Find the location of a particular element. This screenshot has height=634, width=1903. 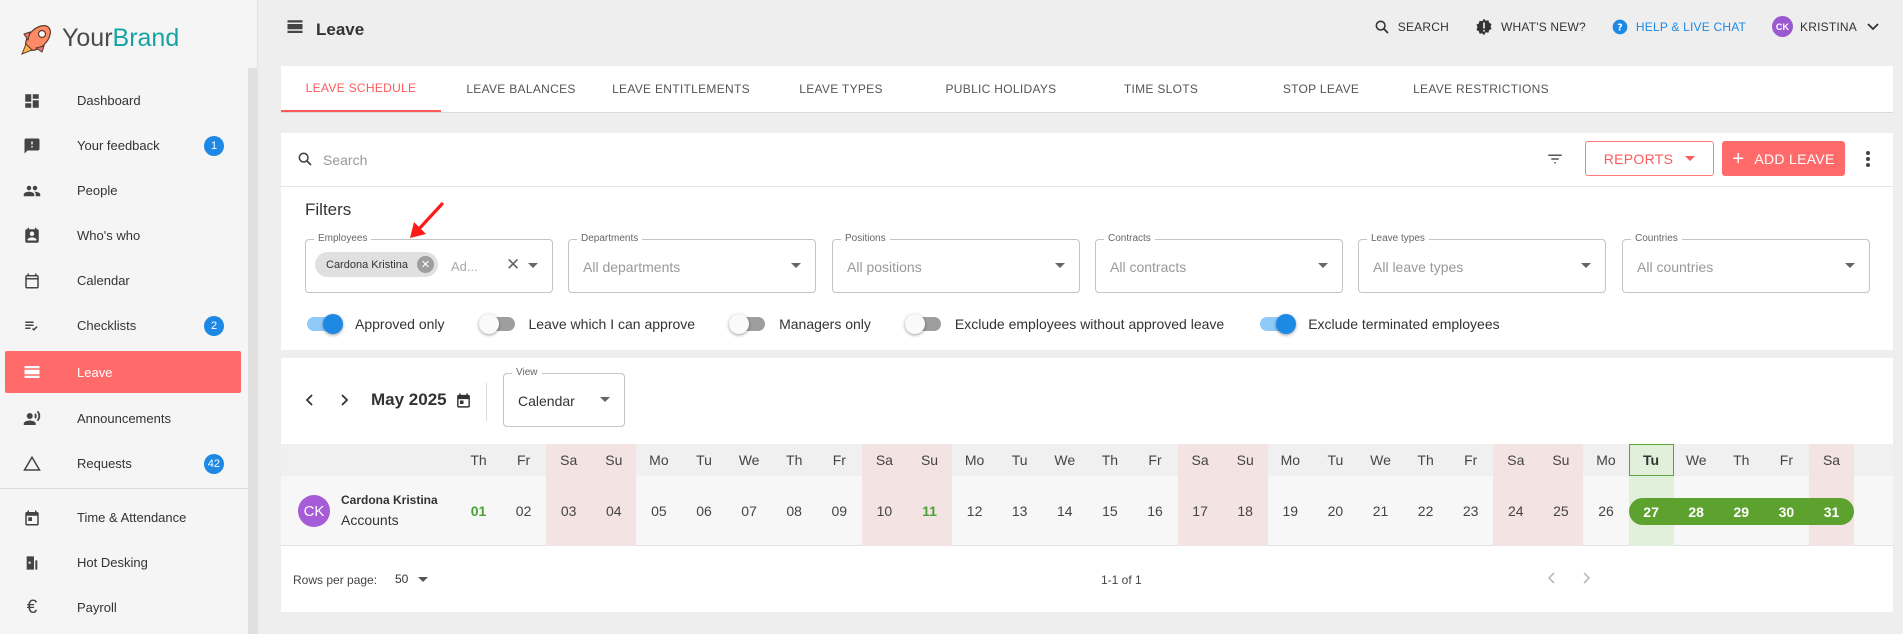

tab-leave-entitlements: LEAVE ENTITLEMENTS is located at coordinates (681, 89).